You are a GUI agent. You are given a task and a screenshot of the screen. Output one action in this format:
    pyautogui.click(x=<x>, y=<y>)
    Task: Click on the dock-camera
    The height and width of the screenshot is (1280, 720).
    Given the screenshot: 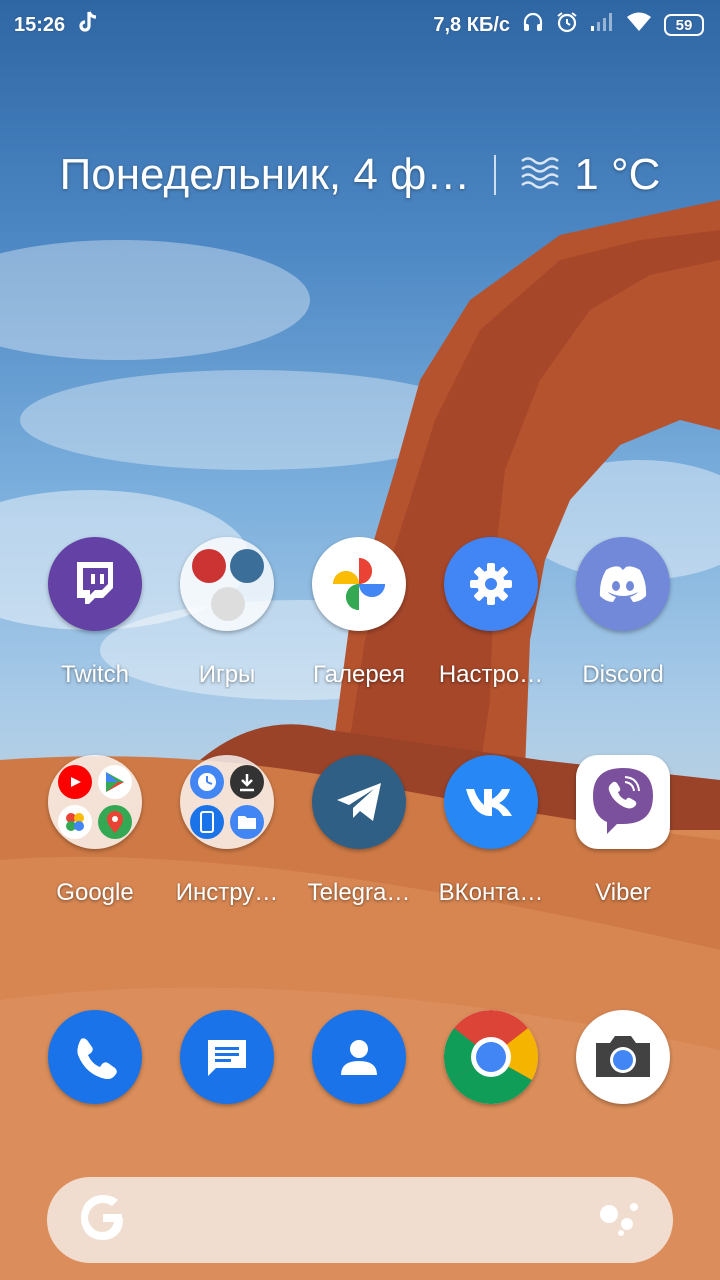 What is the action you would take?
    pyautogui.click(x=623, y=1057)
    